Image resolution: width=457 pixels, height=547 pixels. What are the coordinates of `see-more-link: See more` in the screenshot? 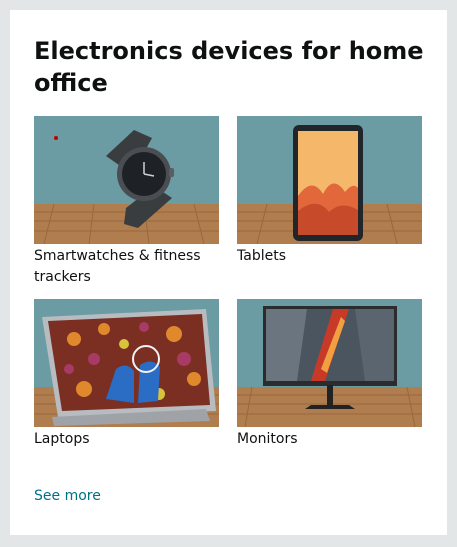 It's located at (67, 496).